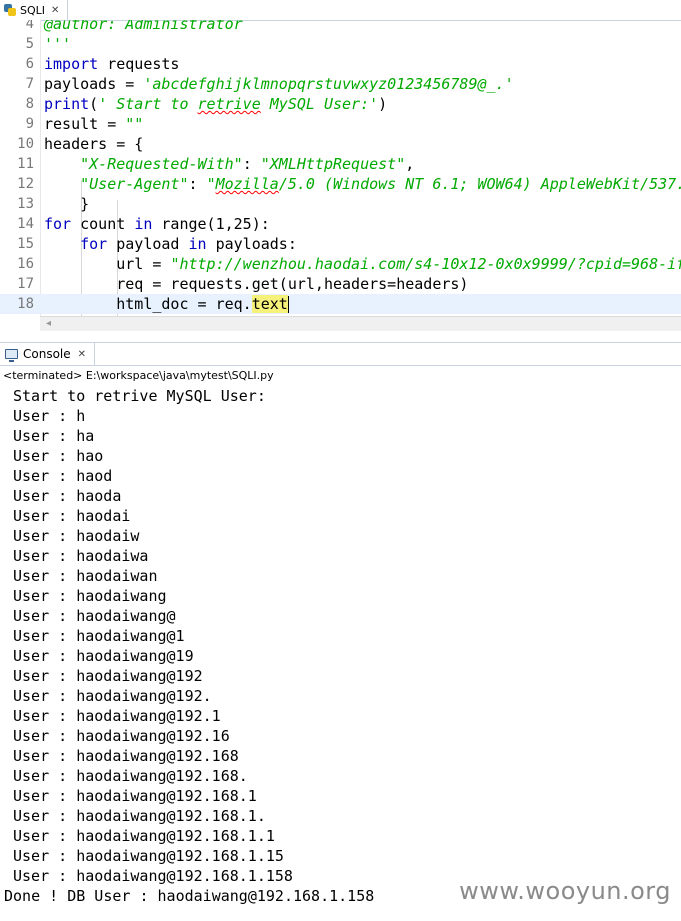  Describe the element at coordinates (143, 26) in the screenshot. I see `code-token: @author: Administrator` at that location.